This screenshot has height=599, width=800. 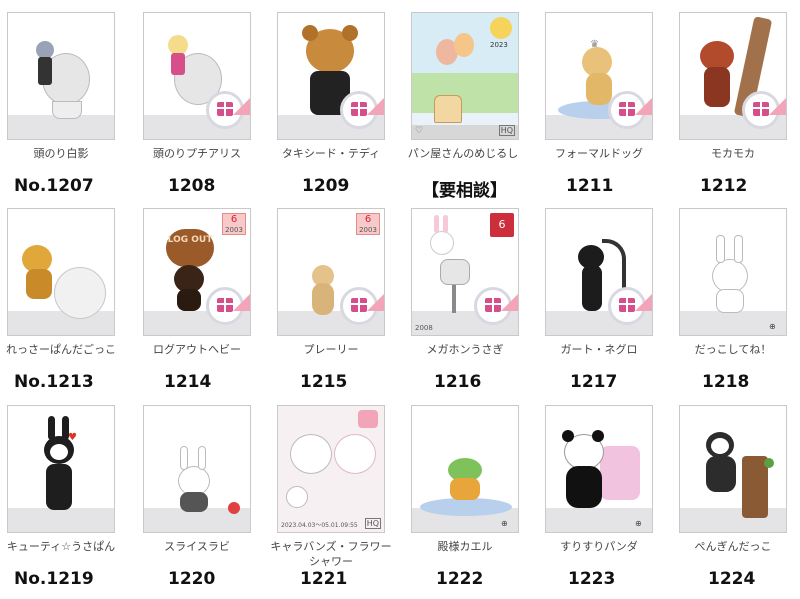 I want to click on ribbon-icon: ♥, so click(x=72, y=437).